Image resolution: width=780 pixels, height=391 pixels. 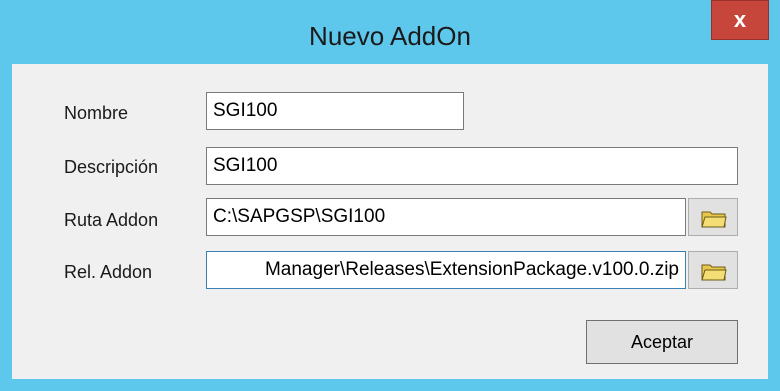 What do you see at coordinates (472, 166) in the screenshot?
I see `descripcion-input: SGI100` at bounding box center [472, 166].